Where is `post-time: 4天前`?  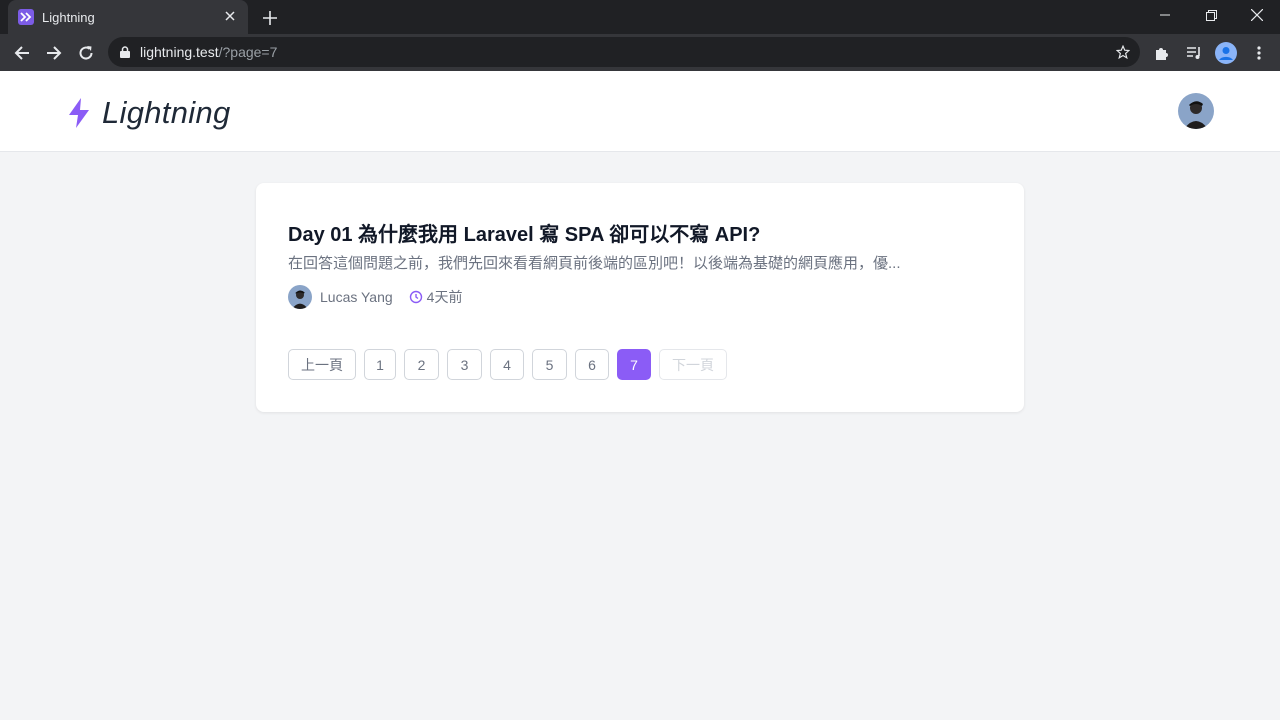 post-time: 4天前 is located at coordinates (436, 297).